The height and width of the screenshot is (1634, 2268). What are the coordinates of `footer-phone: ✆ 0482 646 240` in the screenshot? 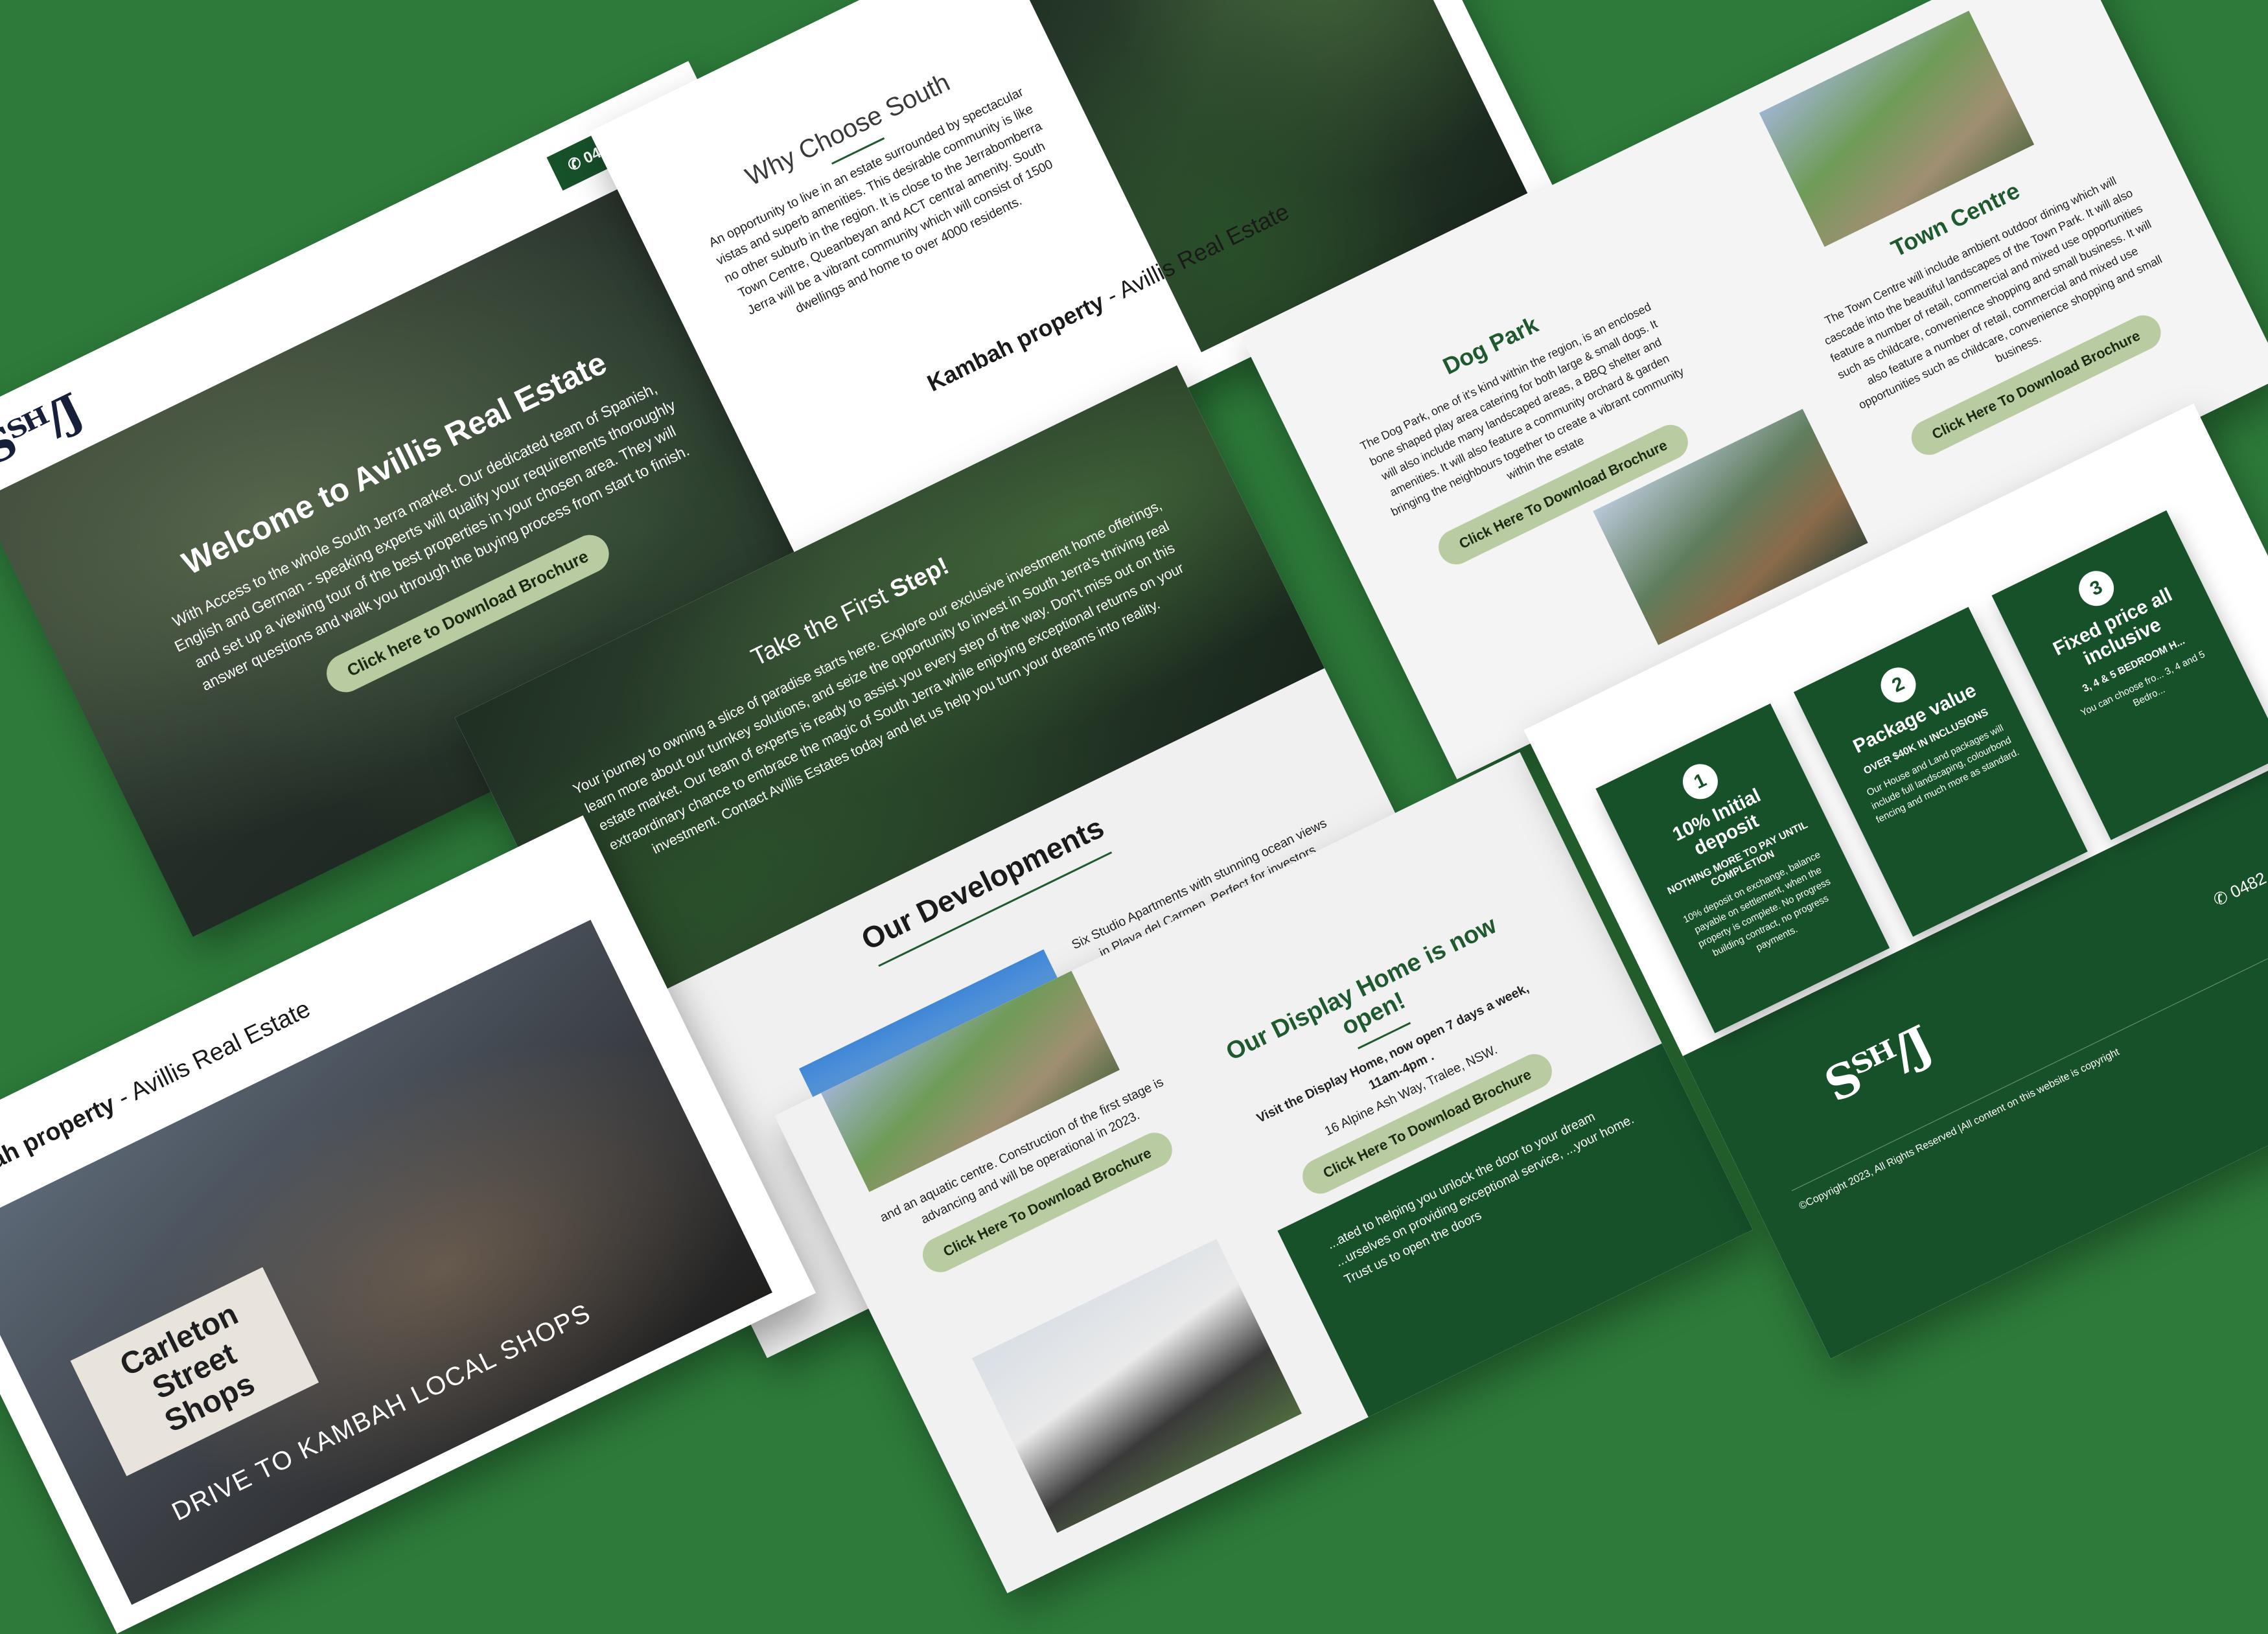 It's located at (2239, 875).